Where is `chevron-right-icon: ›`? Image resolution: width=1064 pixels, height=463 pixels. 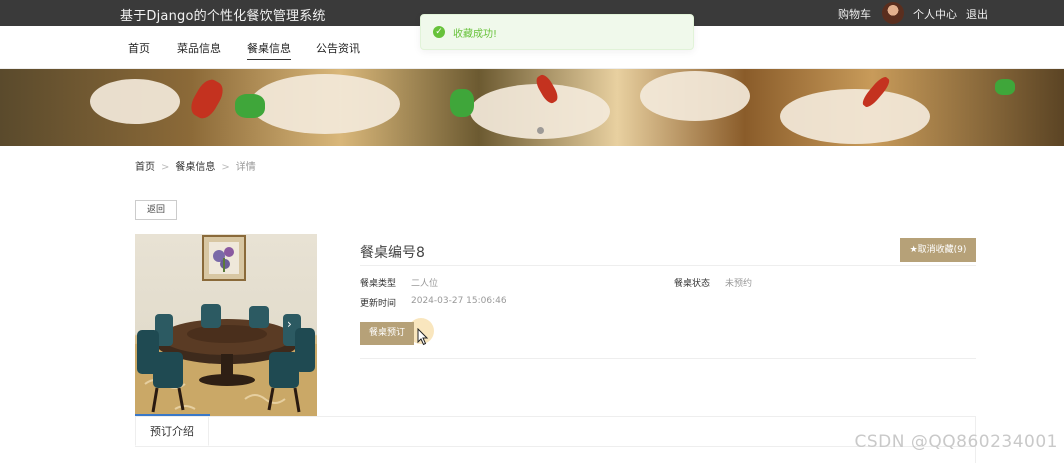
chevron-right-icon: › is located at coordinates (289, 324).